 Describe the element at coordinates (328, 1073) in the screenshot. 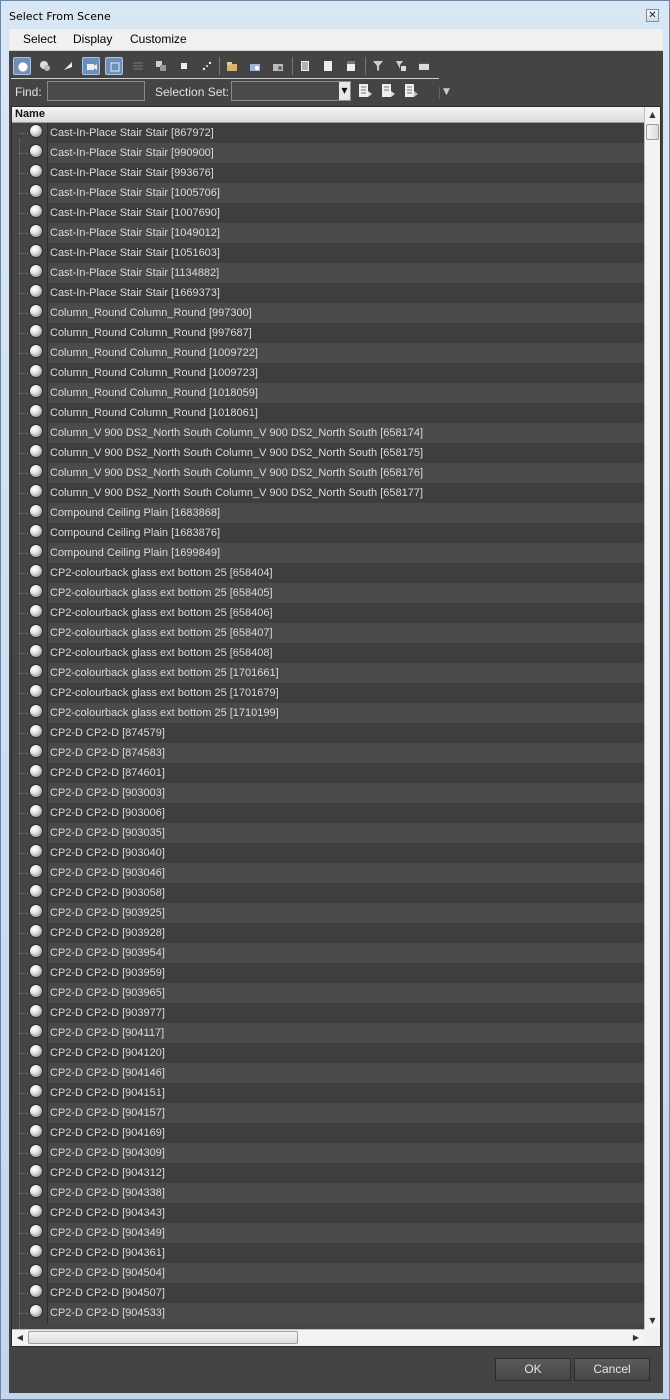

I see `list-item: CP2-D CP2-D [904146]` at that location.